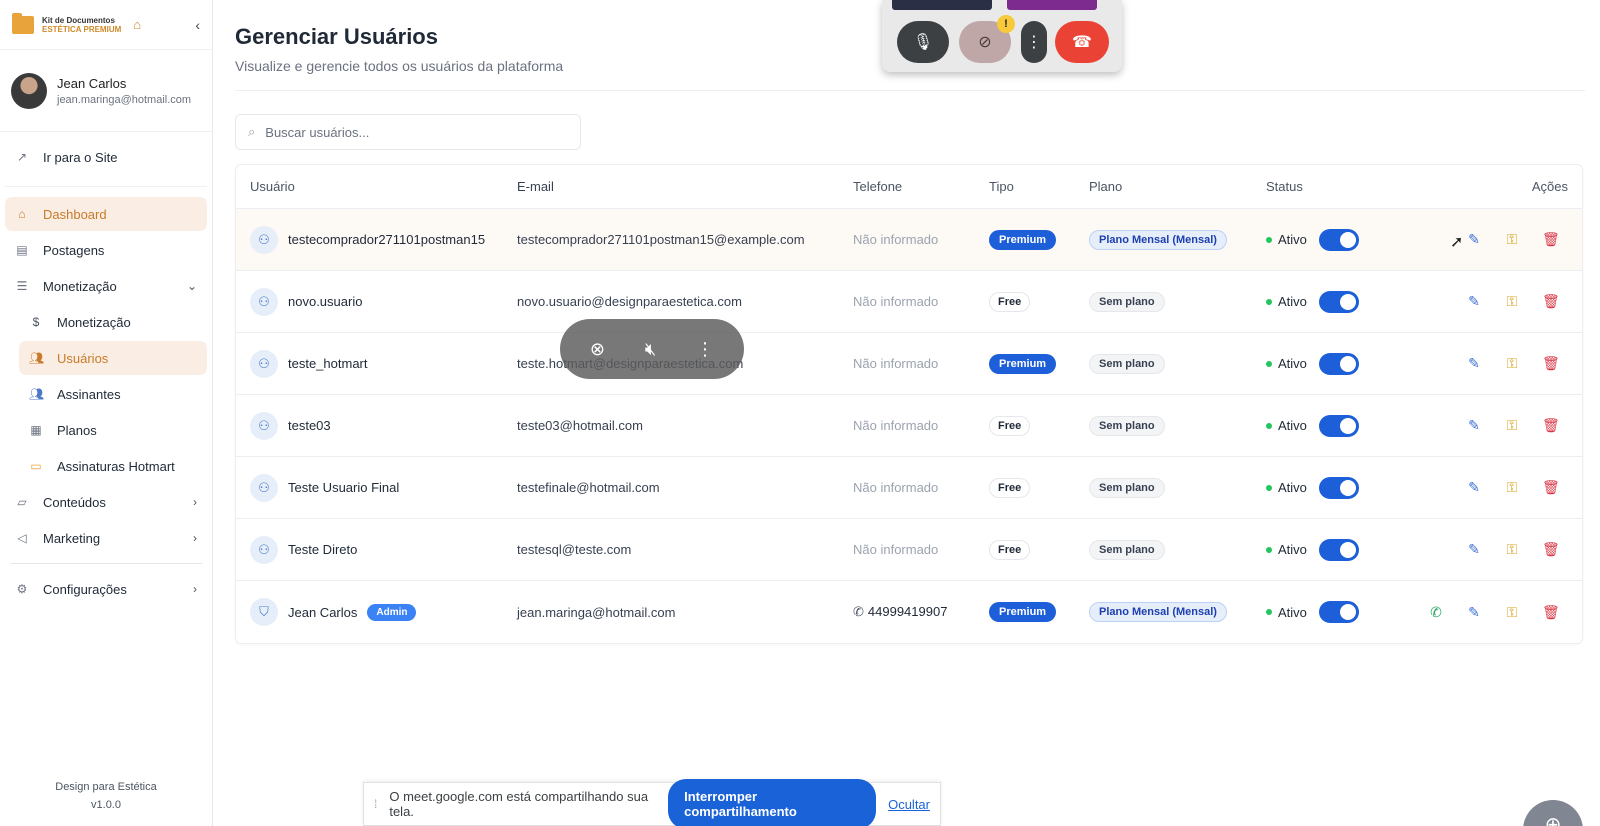 The height and width of the screenshot is (826, 1600). I want to click on mute-icon: 🔇︎, so click(650, 349).